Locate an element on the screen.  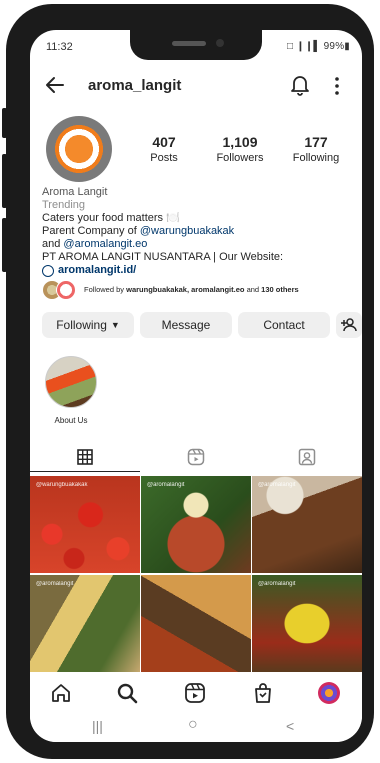
chevron-down-icon: ▼ is located at coordinates (115, 325).